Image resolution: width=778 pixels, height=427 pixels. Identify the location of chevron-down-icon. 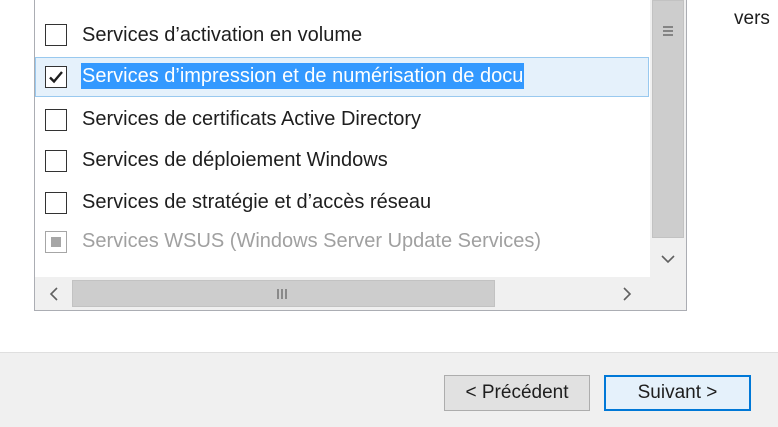
(668, 259).